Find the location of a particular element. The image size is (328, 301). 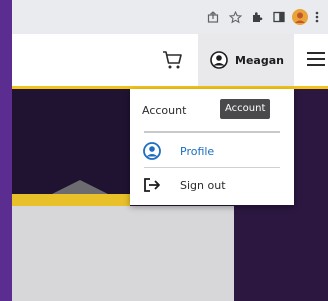

mountain-graphic is located at coordinates (80, 187).